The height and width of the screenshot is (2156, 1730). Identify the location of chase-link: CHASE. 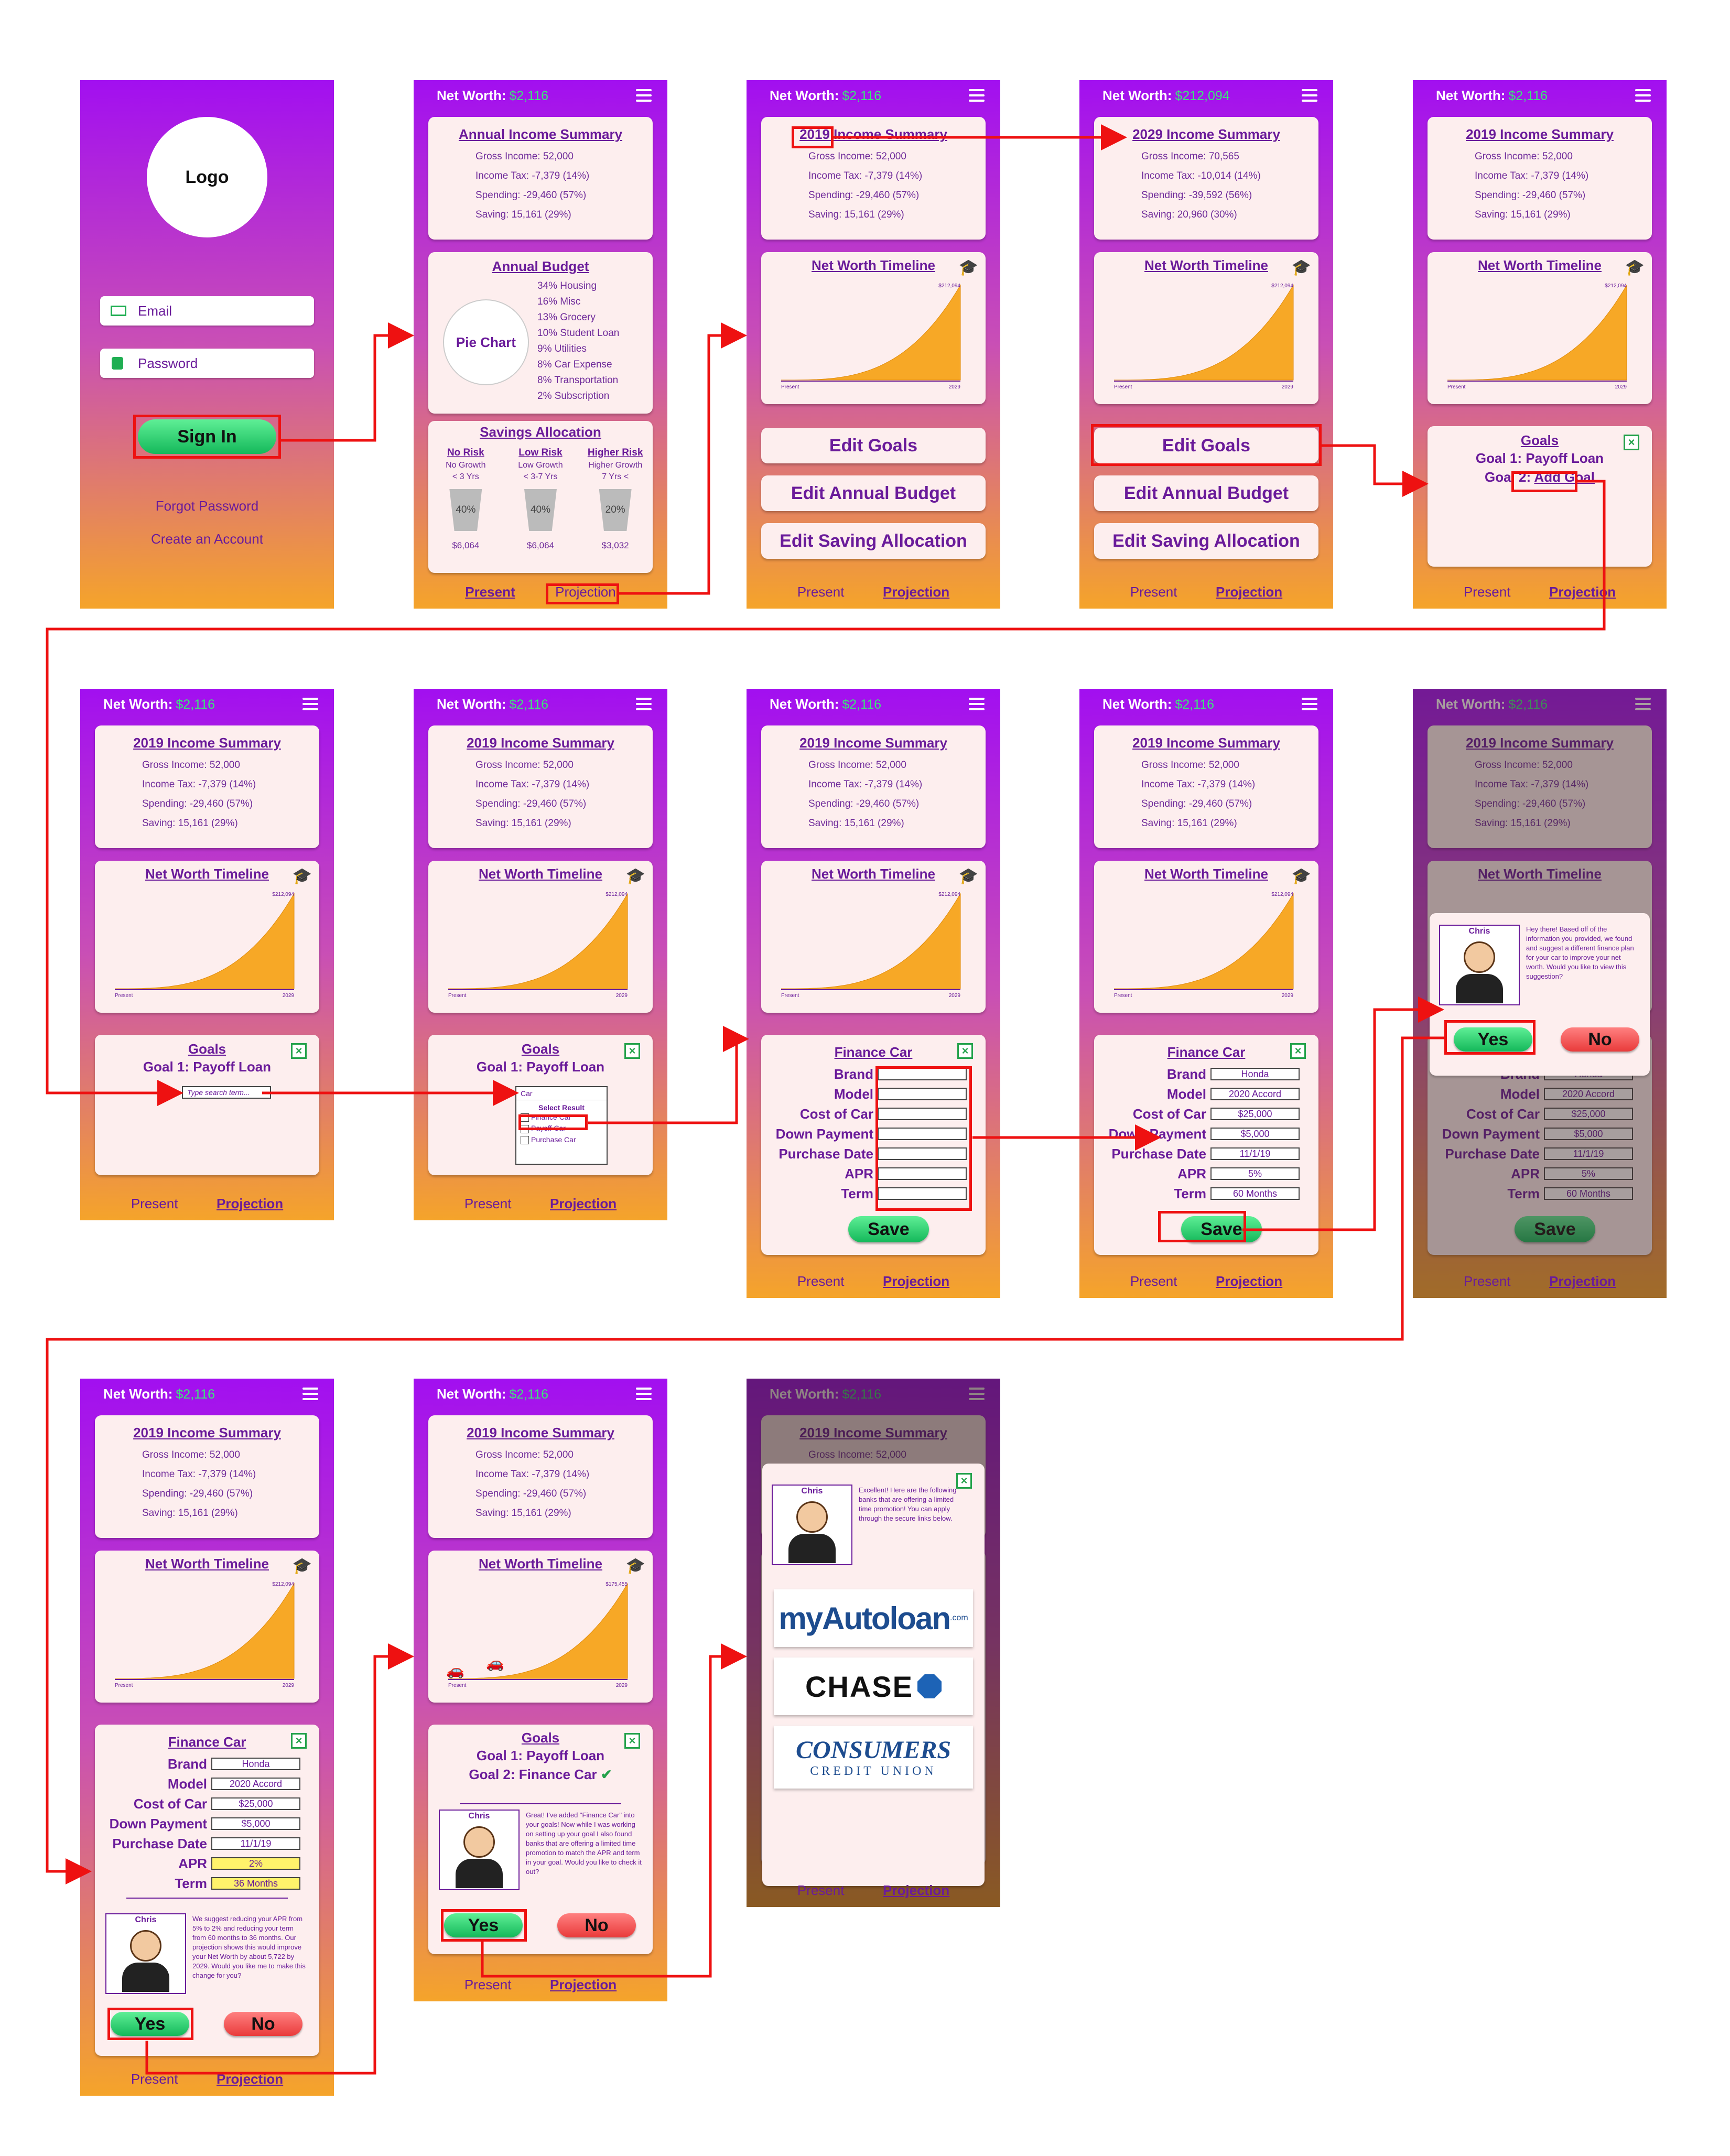
(874, 1686).